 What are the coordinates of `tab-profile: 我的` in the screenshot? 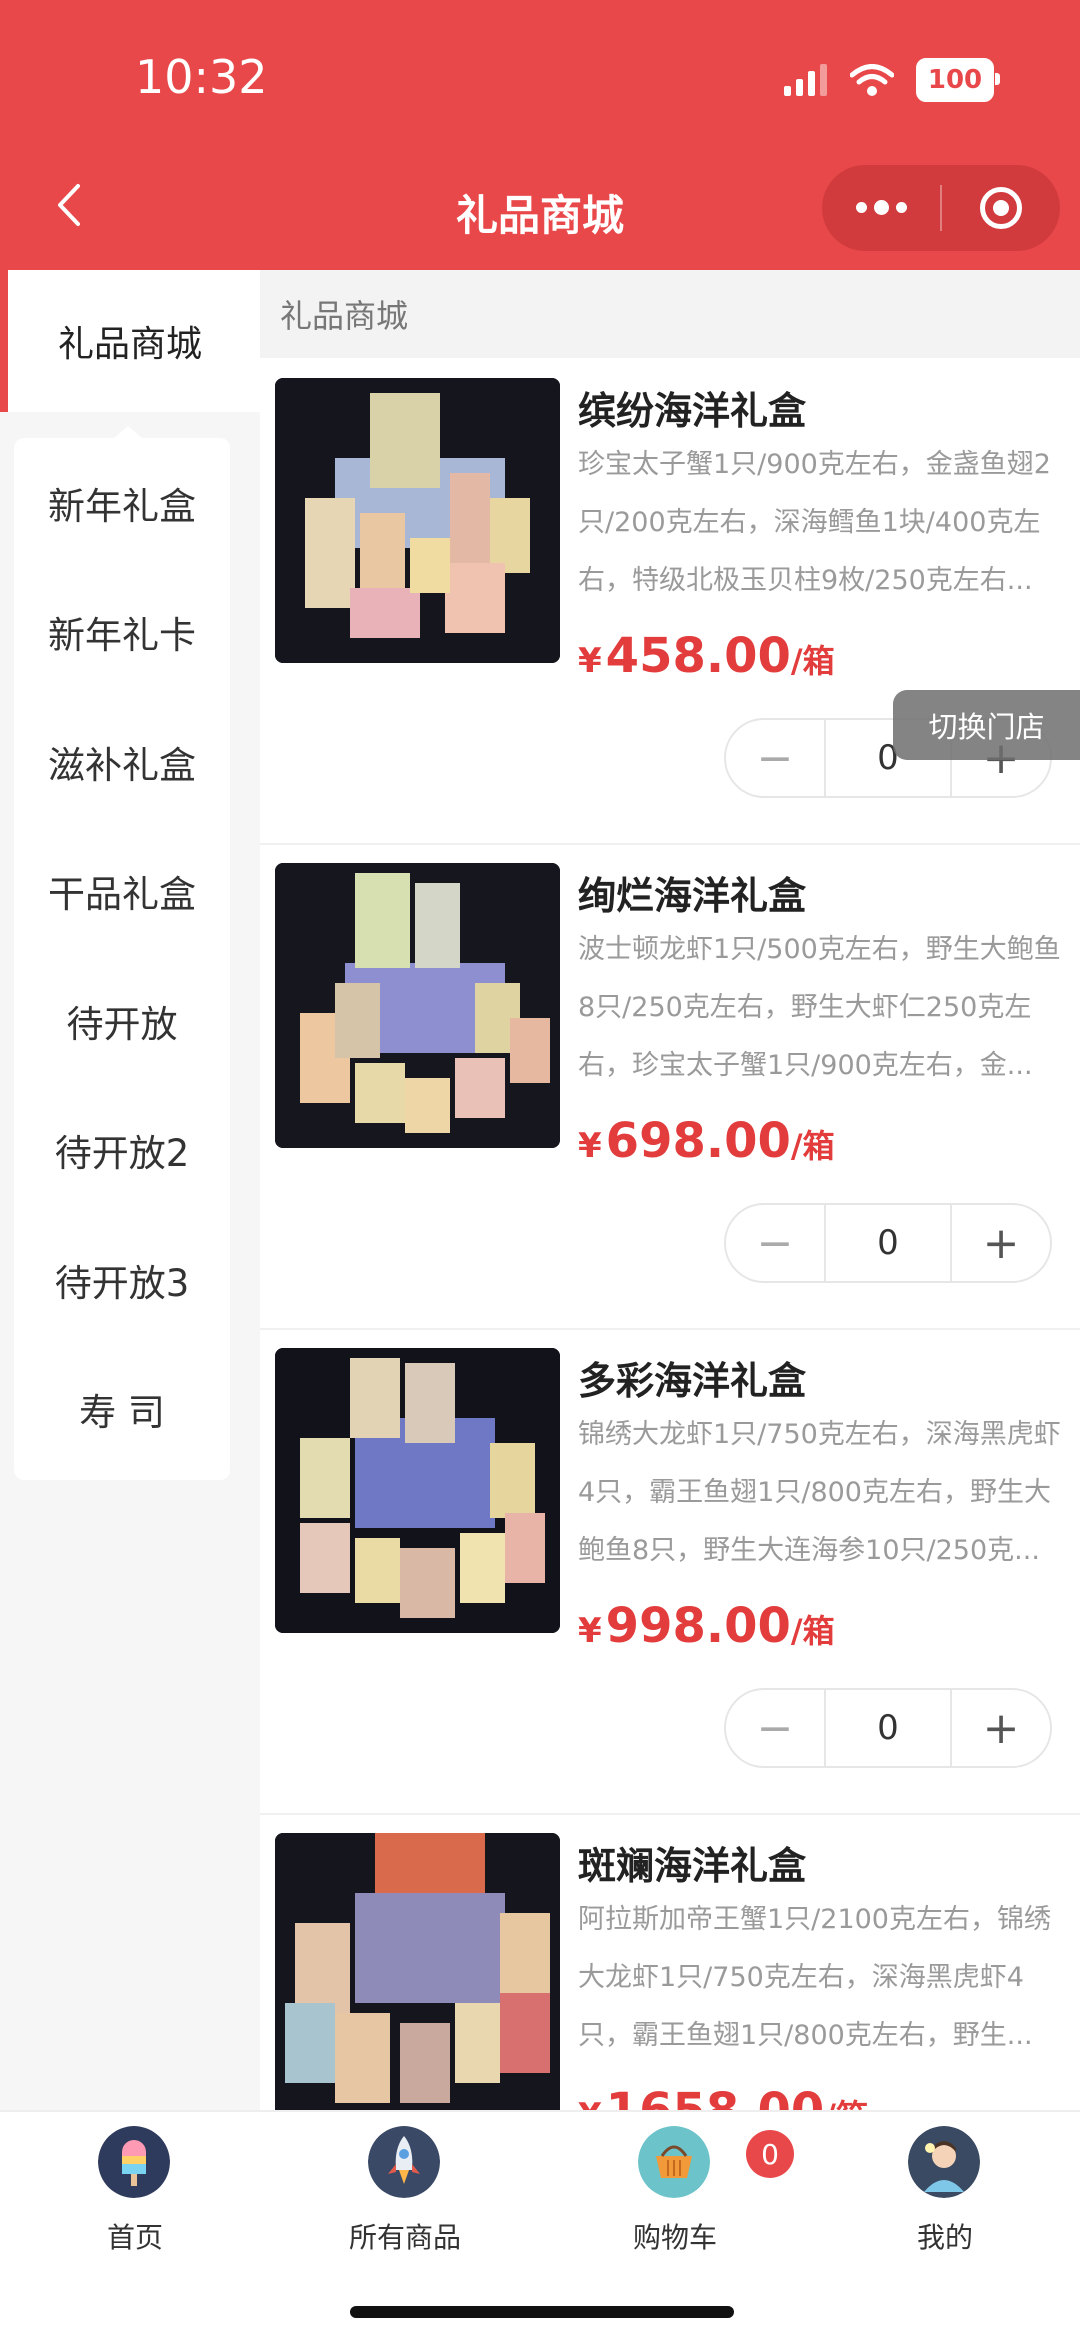 It's located at (945, 2187).